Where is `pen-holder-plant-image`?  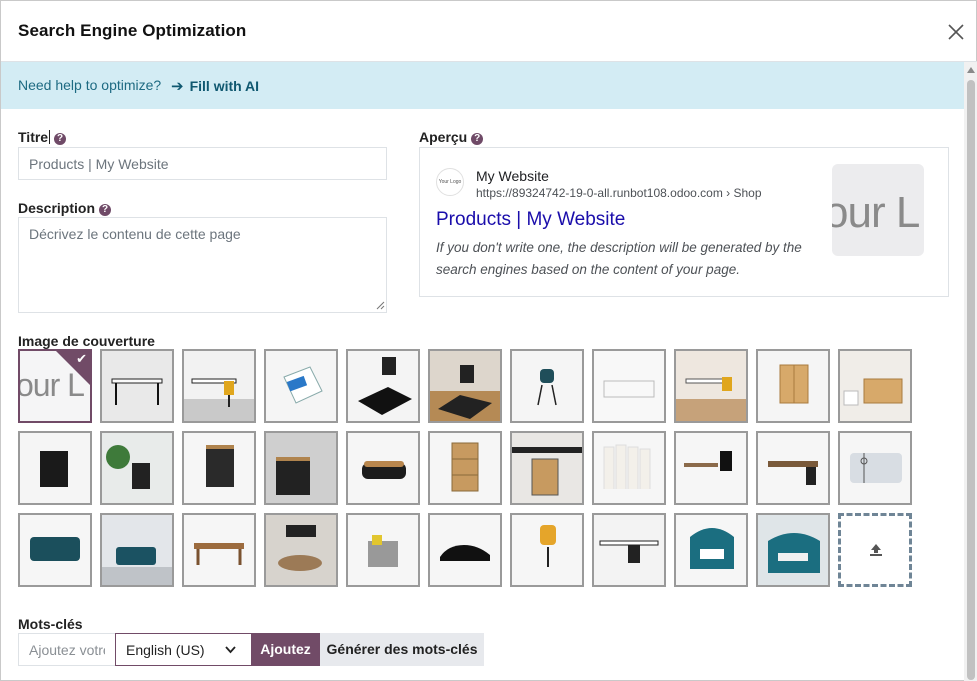 pen-holder-plant-image is located at coordinates (137, 468).